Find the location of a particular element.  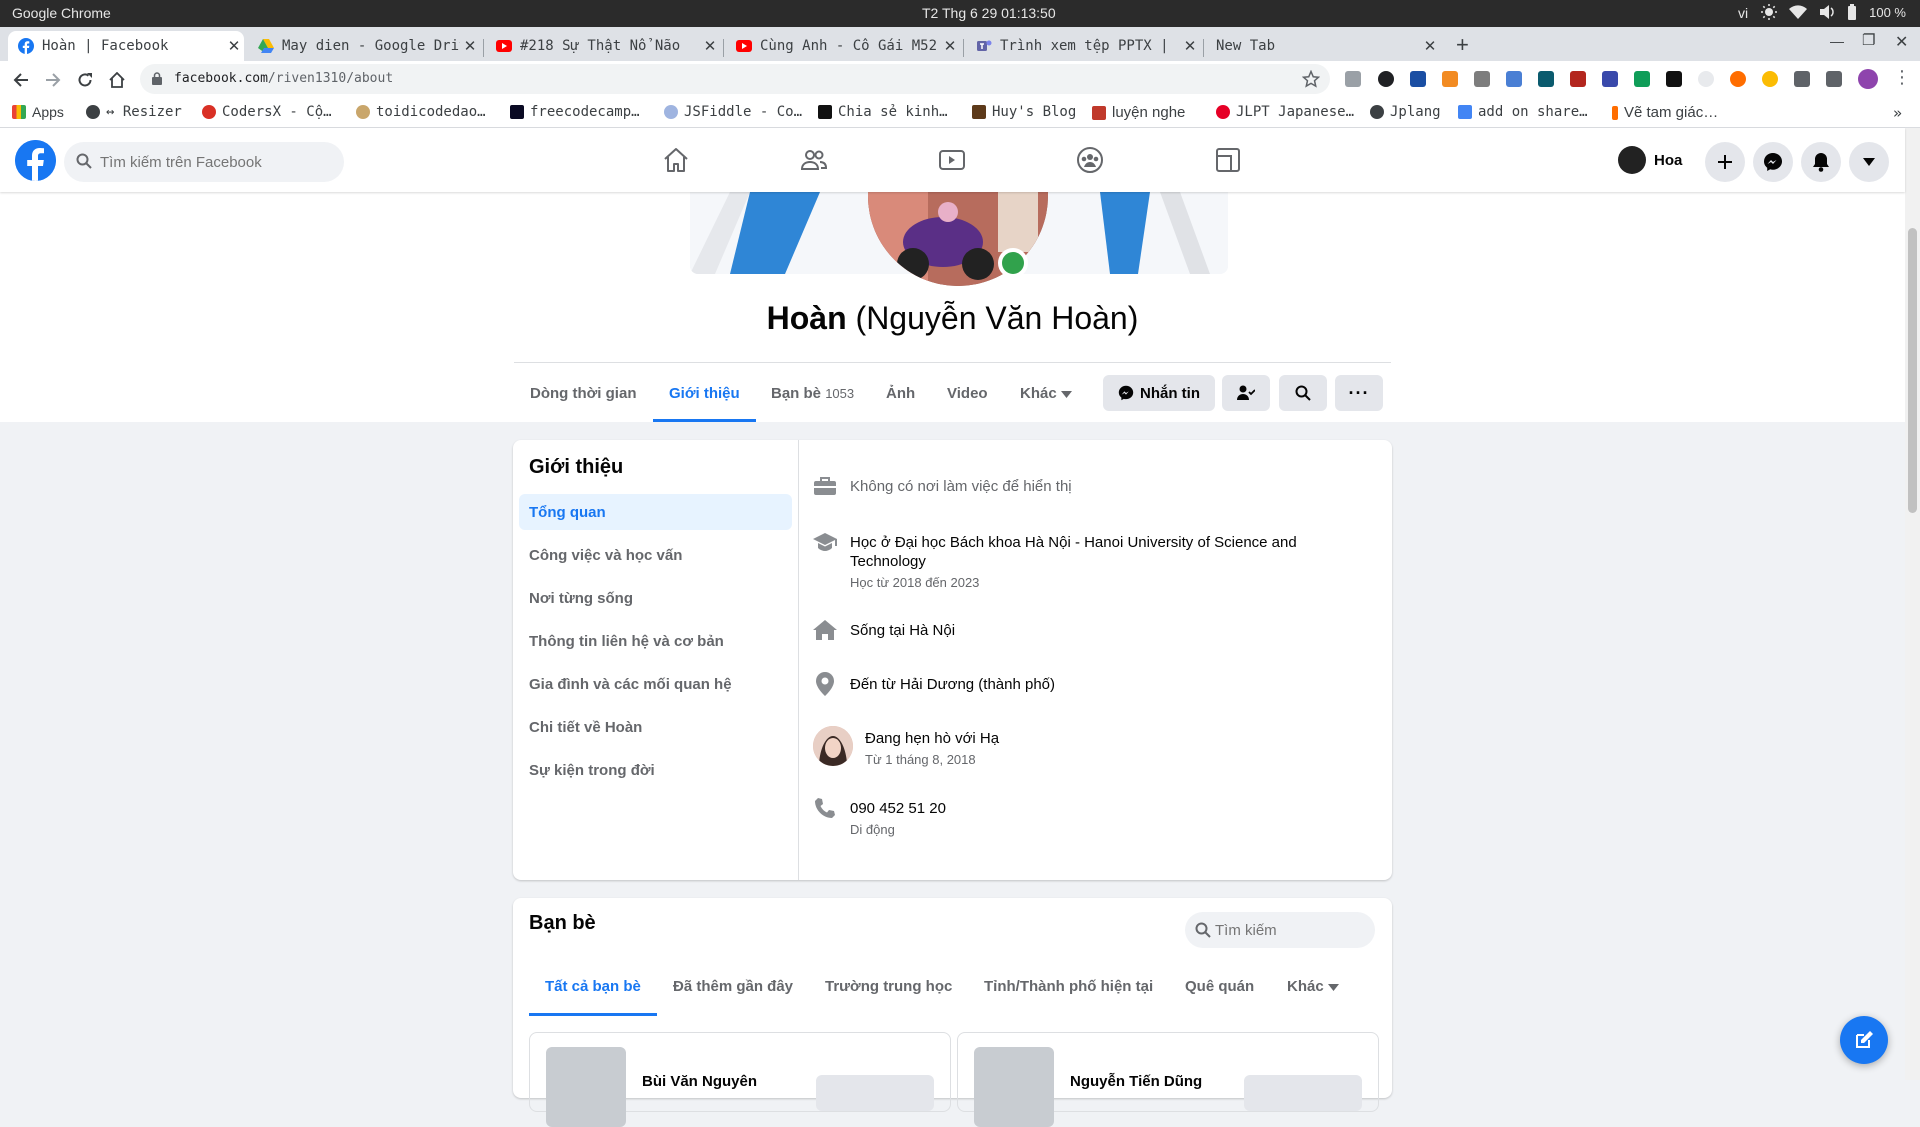

back-button is located at coordinates (21, 80).